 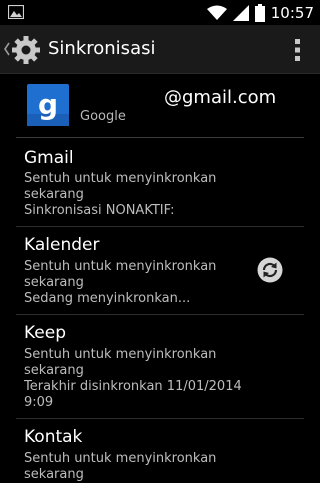 I want to click on divider, so click(x=160, y=137).